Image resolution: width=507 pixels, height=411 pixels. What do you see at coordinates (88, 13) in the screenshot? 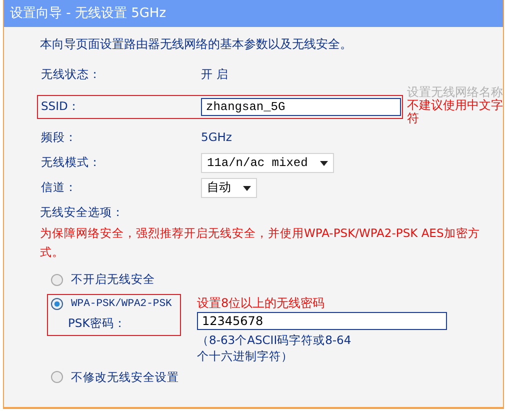
I see `window-title: 设置向导 - 无线设置 5GHz` at bounding box center [88, 13].